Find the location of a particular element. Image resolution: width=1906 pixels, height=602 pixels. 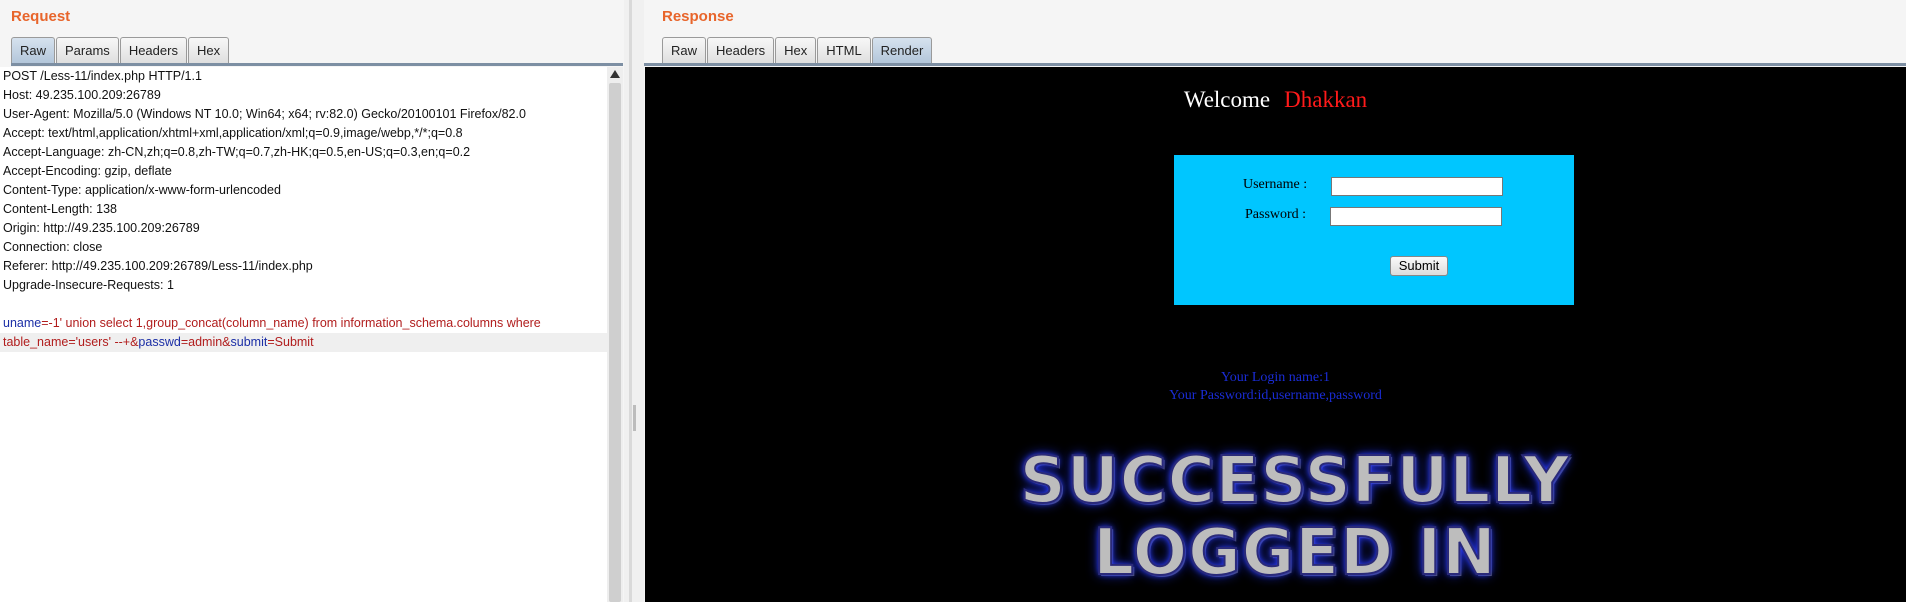

splitter-bar is located at coordinates (630, 301).